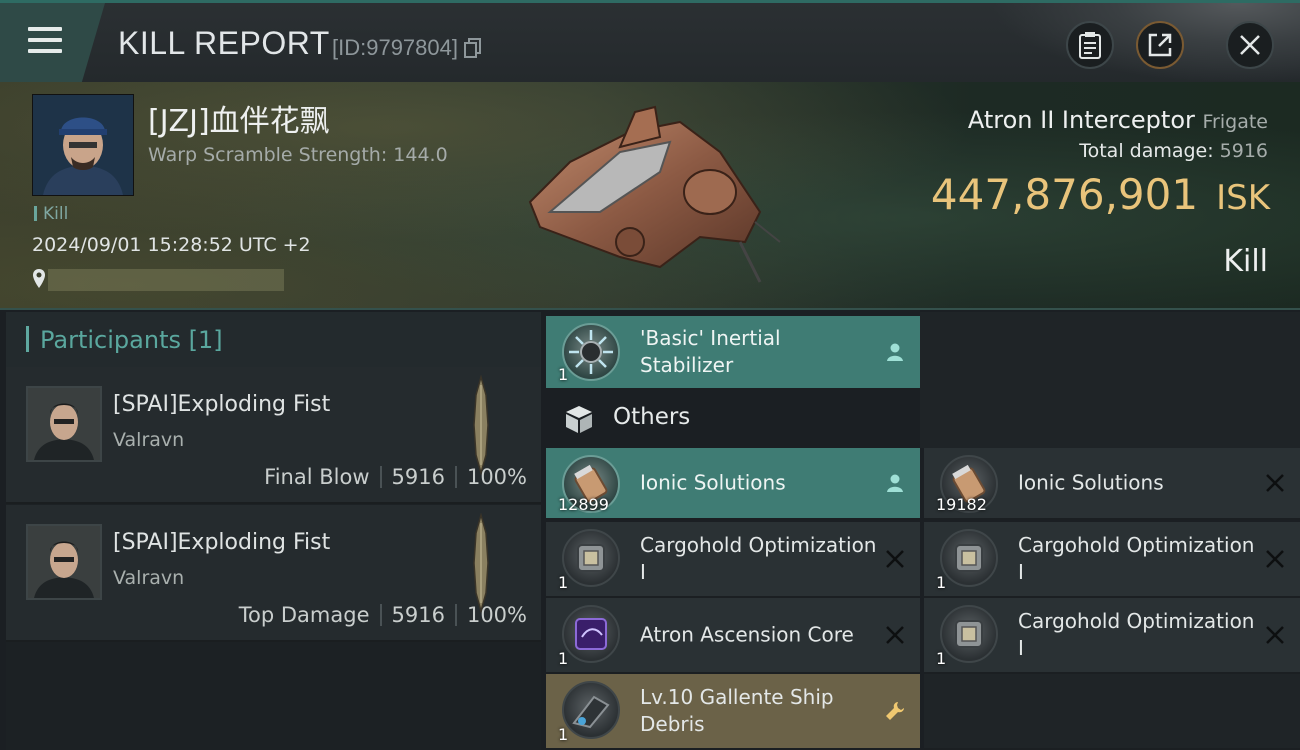 The width and height of the screenshot is (1300, 750). What do you see at coordinates (961, 504) in the screenshot?
I see `item-quantity: 19182` at bounding box center [961, 504].